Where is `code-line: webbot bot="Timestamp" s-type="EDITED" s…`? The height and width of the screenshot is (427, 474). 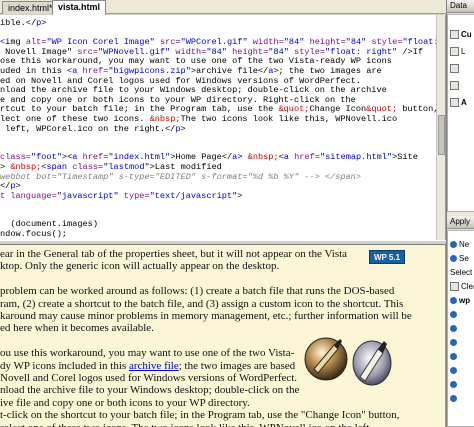 code-line: webbot bot="Timestamp" s-type="EDITED" s… is located at coordinates (218, 178).